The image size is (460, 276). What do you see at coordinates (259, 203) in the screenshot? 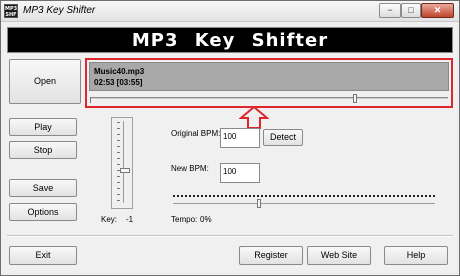
I see `tempo-slider-thumb` at bounding box center [259, 203].